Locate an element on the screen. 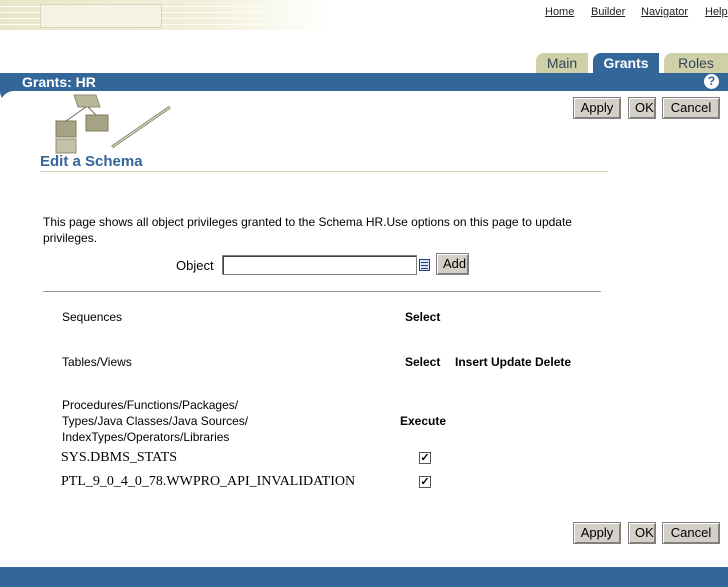 This screenshot has width=728, height=587. heading-divider is located at coordinates (324, 171).